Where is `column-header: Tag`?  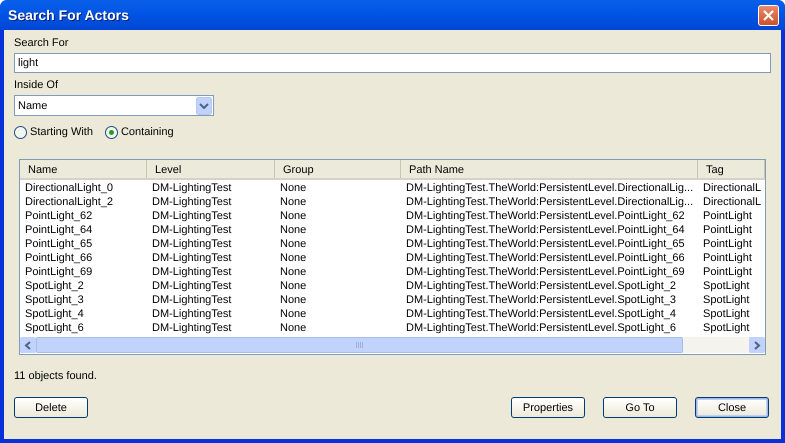 column-header: Tag is located at coordinates (731, 169).